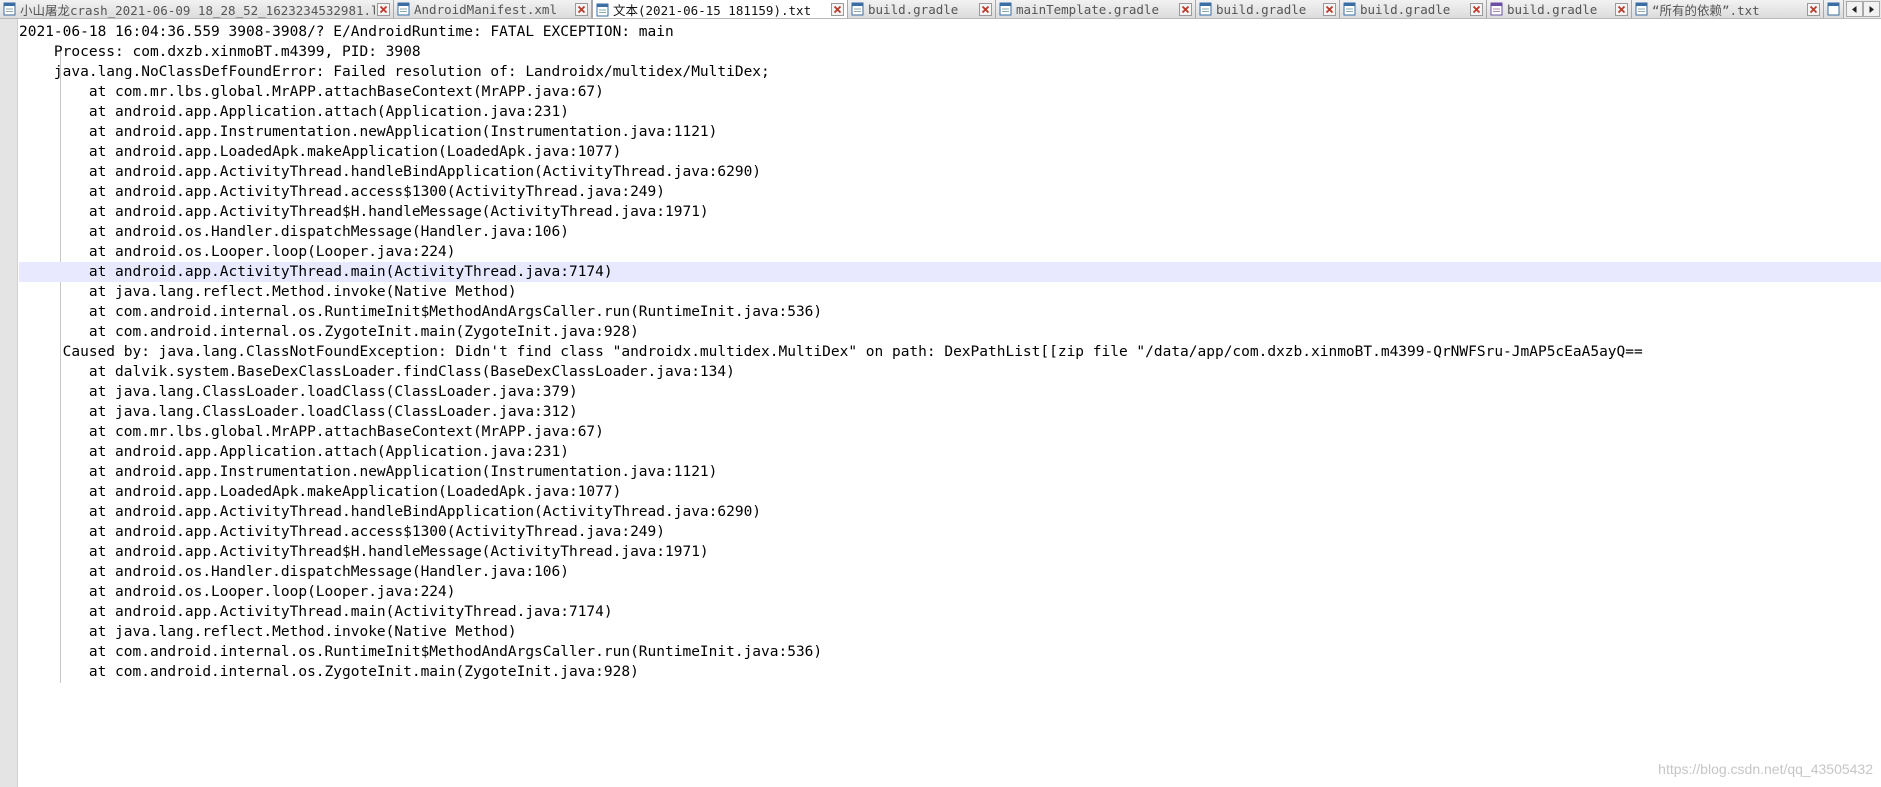 The image size is (1881, 787). I want to click on tab-overflow, so click(1834, 9).